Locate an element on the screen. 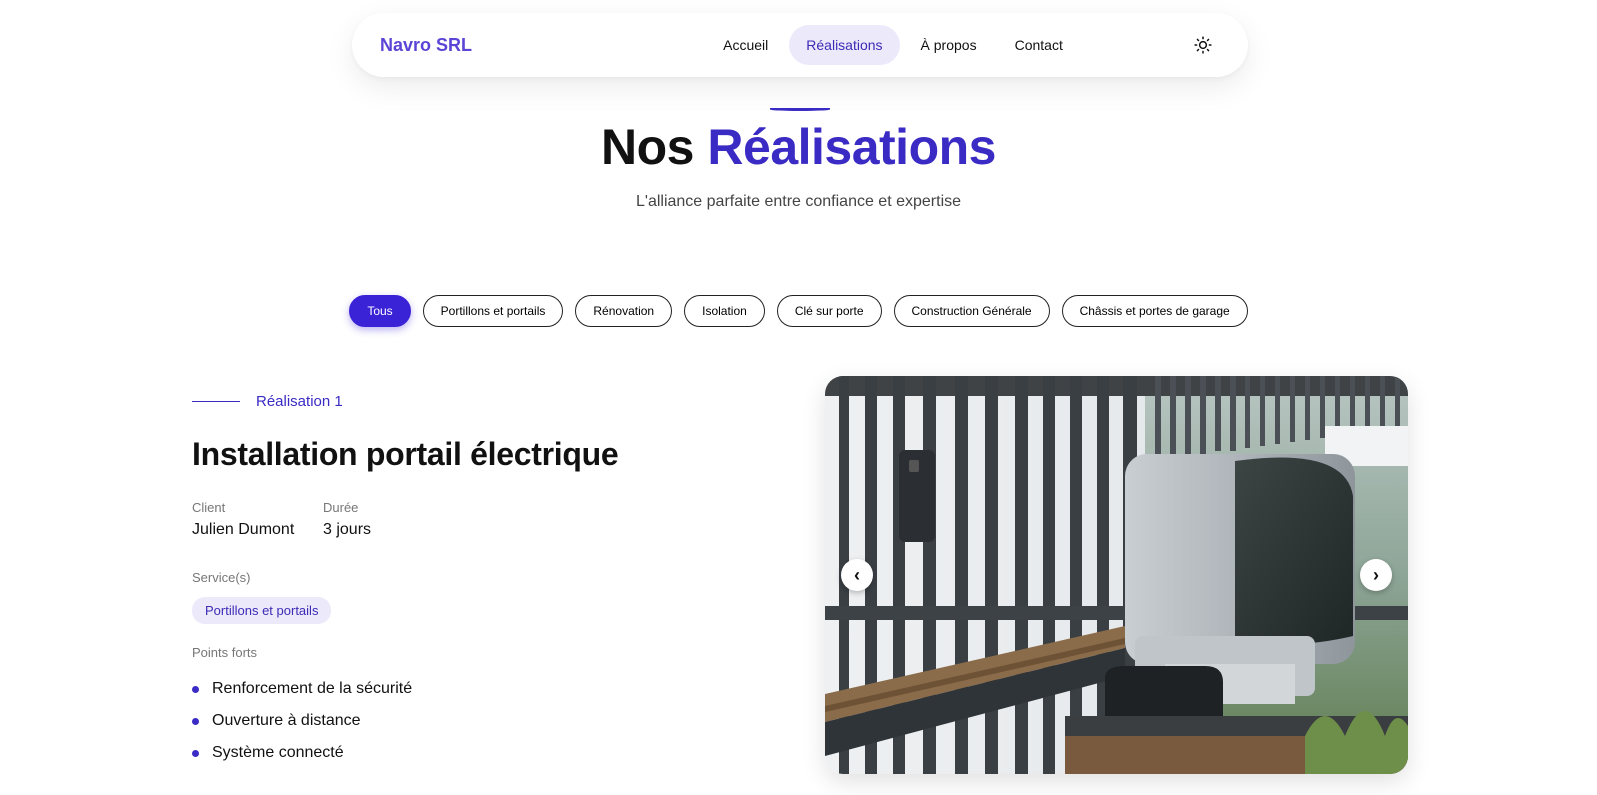 The width and height of the screenshot is (1597, 795). hero-decoration-line is located at coordinates (800, 109).